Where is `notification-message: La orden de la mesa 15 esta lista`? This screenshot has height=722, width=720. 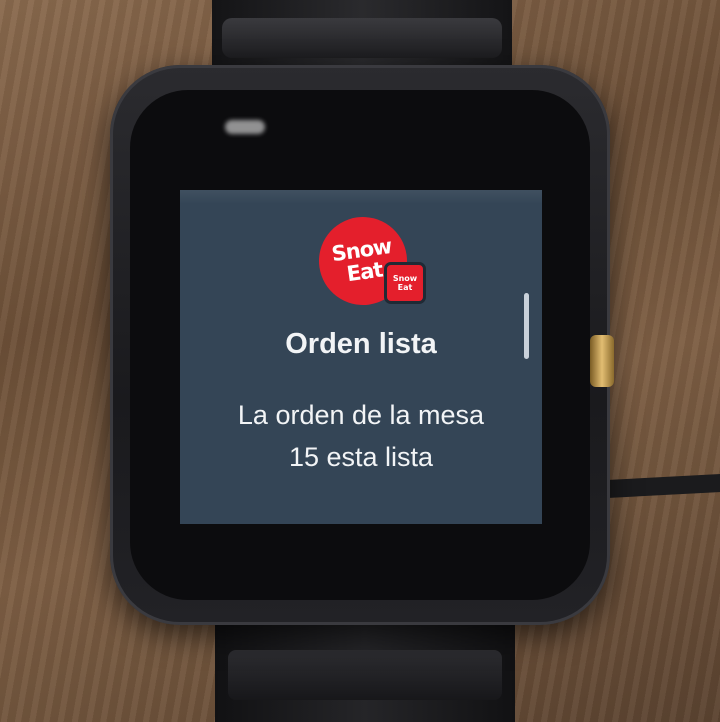
notification-message: La orden de la mesa 15 esta lista is located at coordinates (361, 436).